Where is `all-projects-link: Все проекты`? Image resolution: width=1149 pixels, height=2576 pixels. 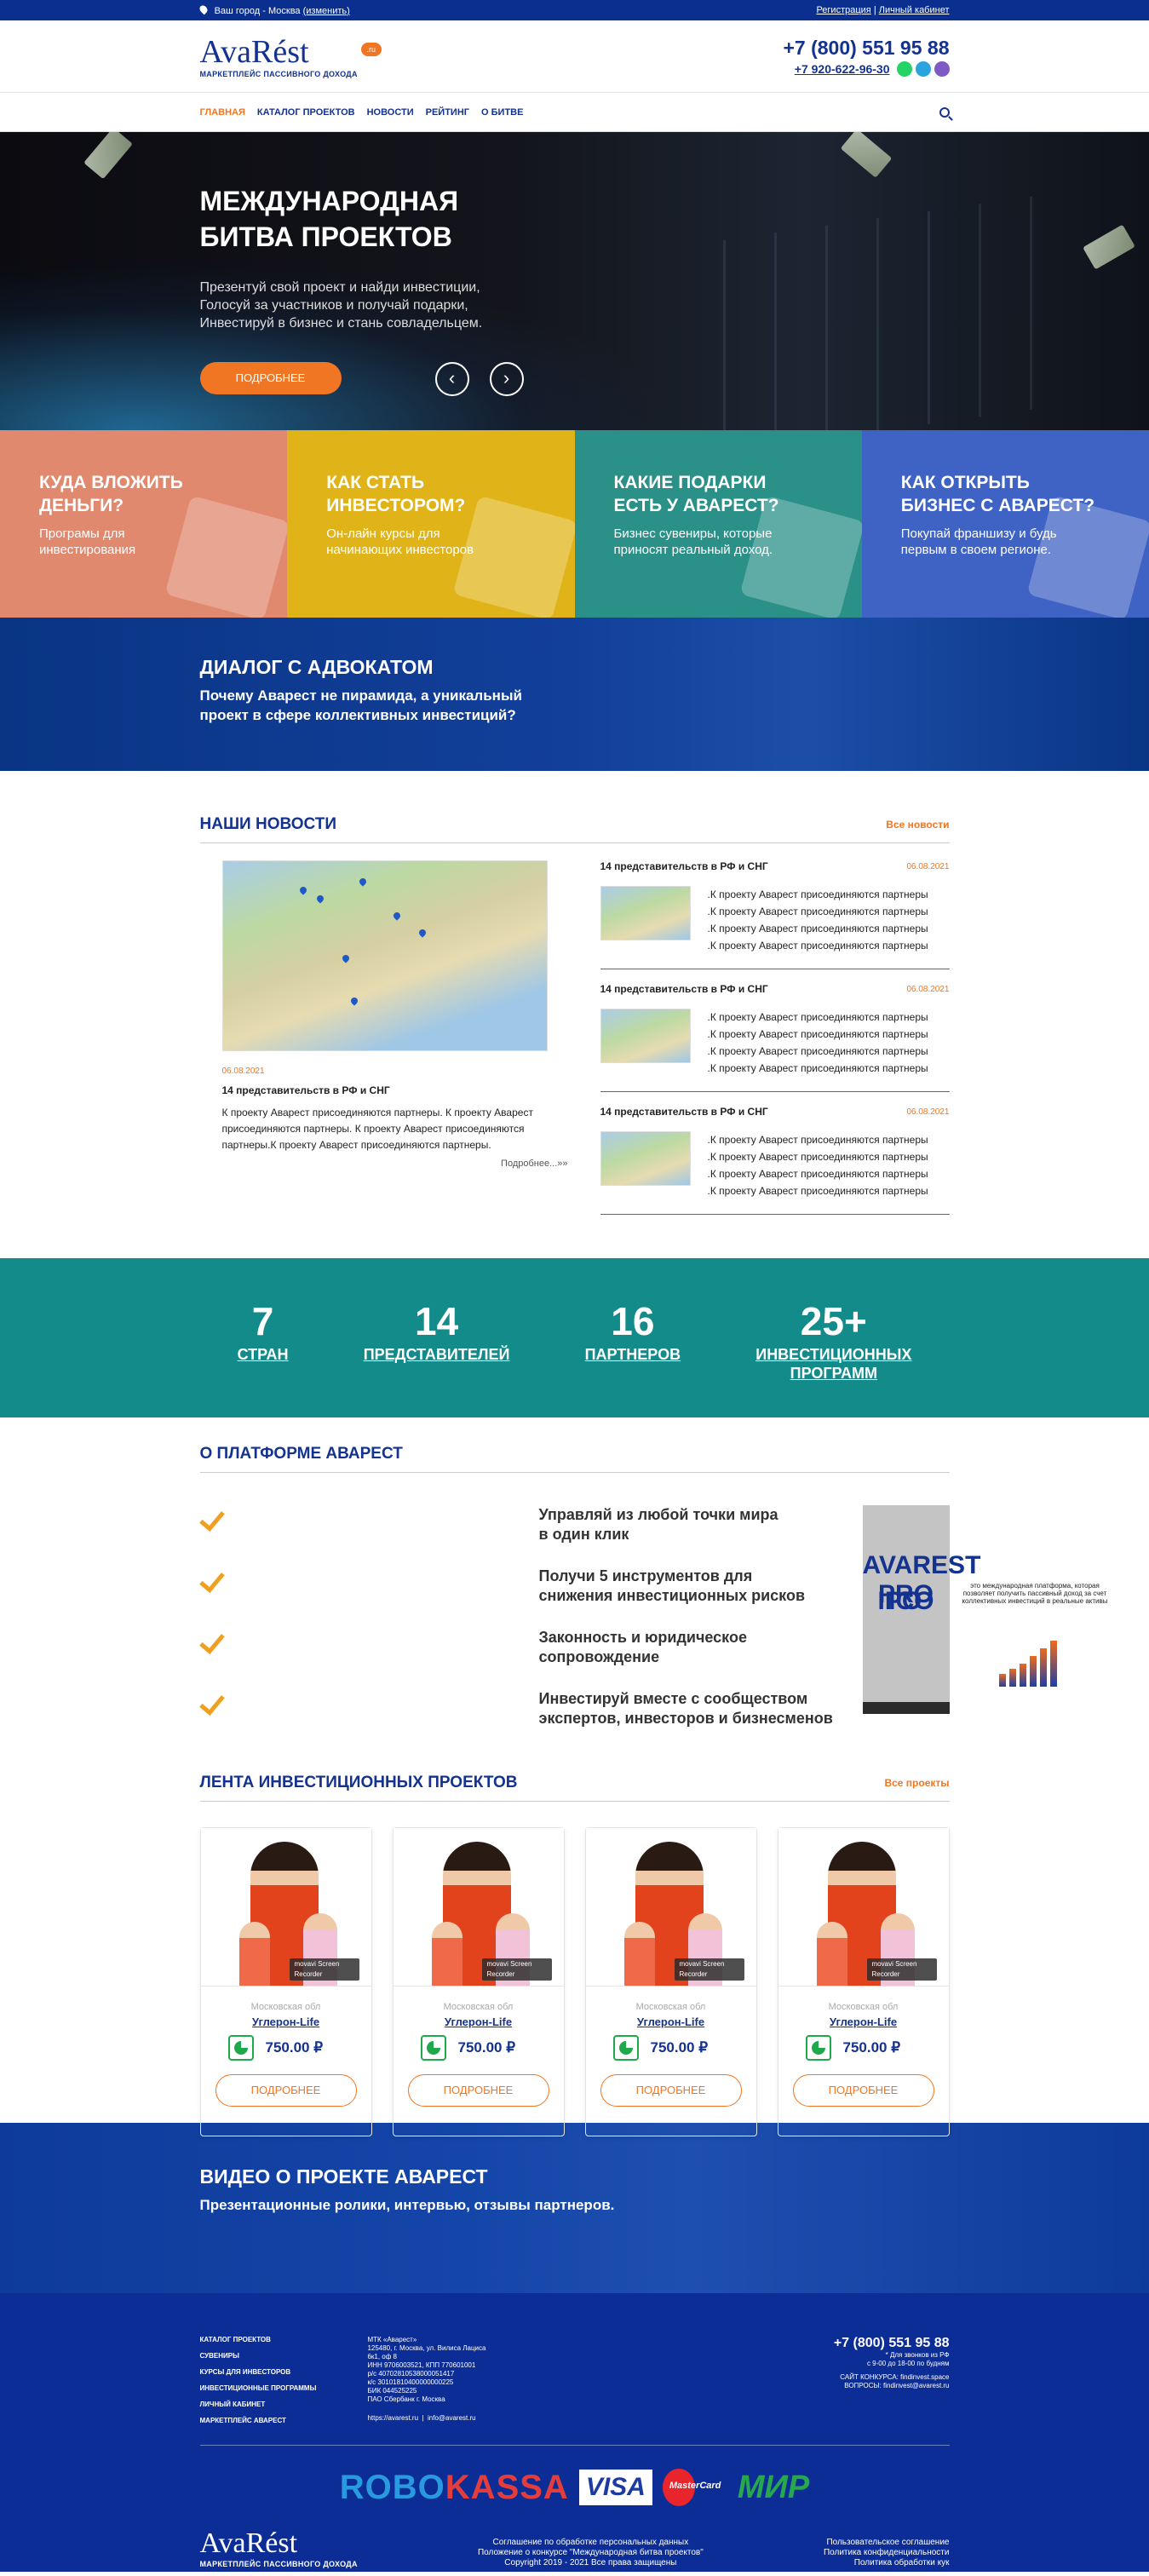
all-projects-link: Все проекты is located at coordinates (916, 1783).